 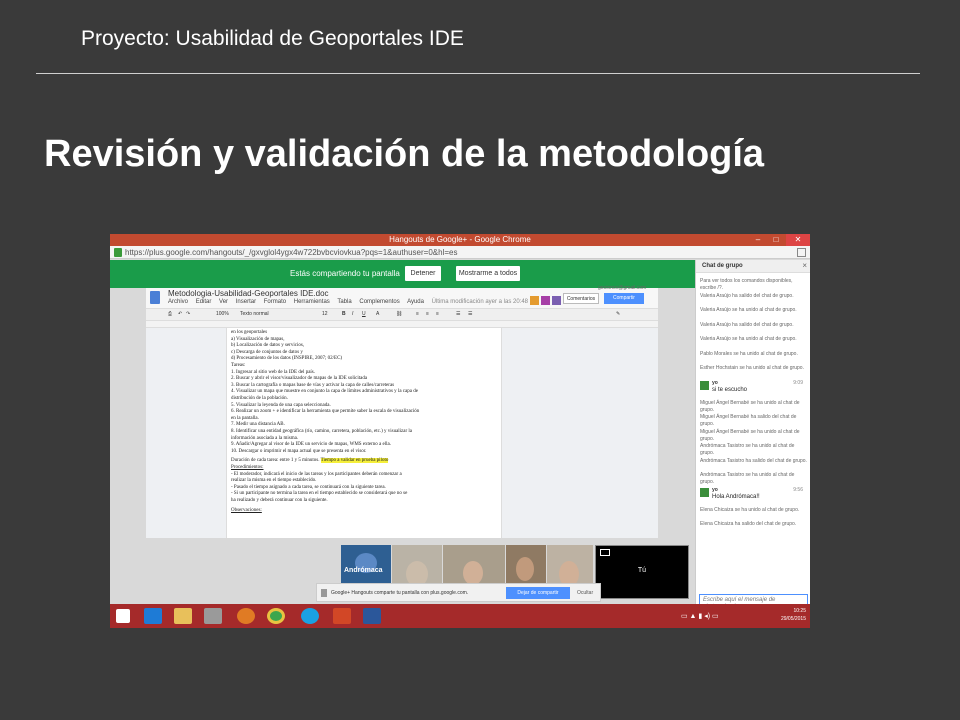 What do you see at coordinates (246, 302) in the screenshot?
I see `menu-insertar: Insertar` at bounding box center [246, 302].